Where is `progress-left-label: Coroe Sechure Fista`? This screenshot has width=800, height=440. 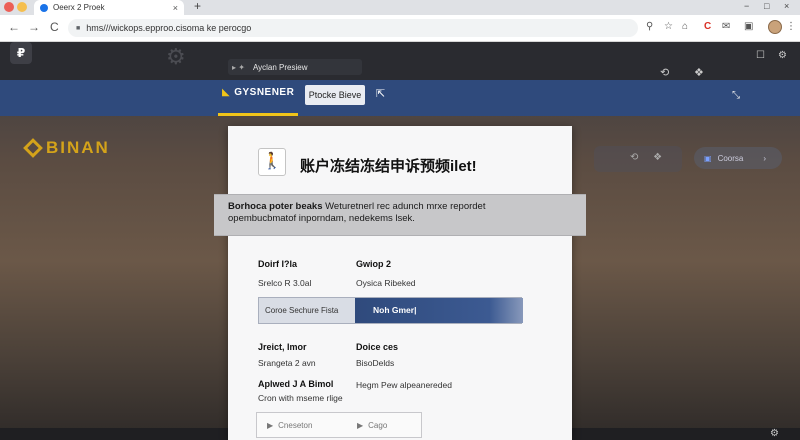 progress-left-label: Coroe Sechure Fista is located at coordinates (302, 310).